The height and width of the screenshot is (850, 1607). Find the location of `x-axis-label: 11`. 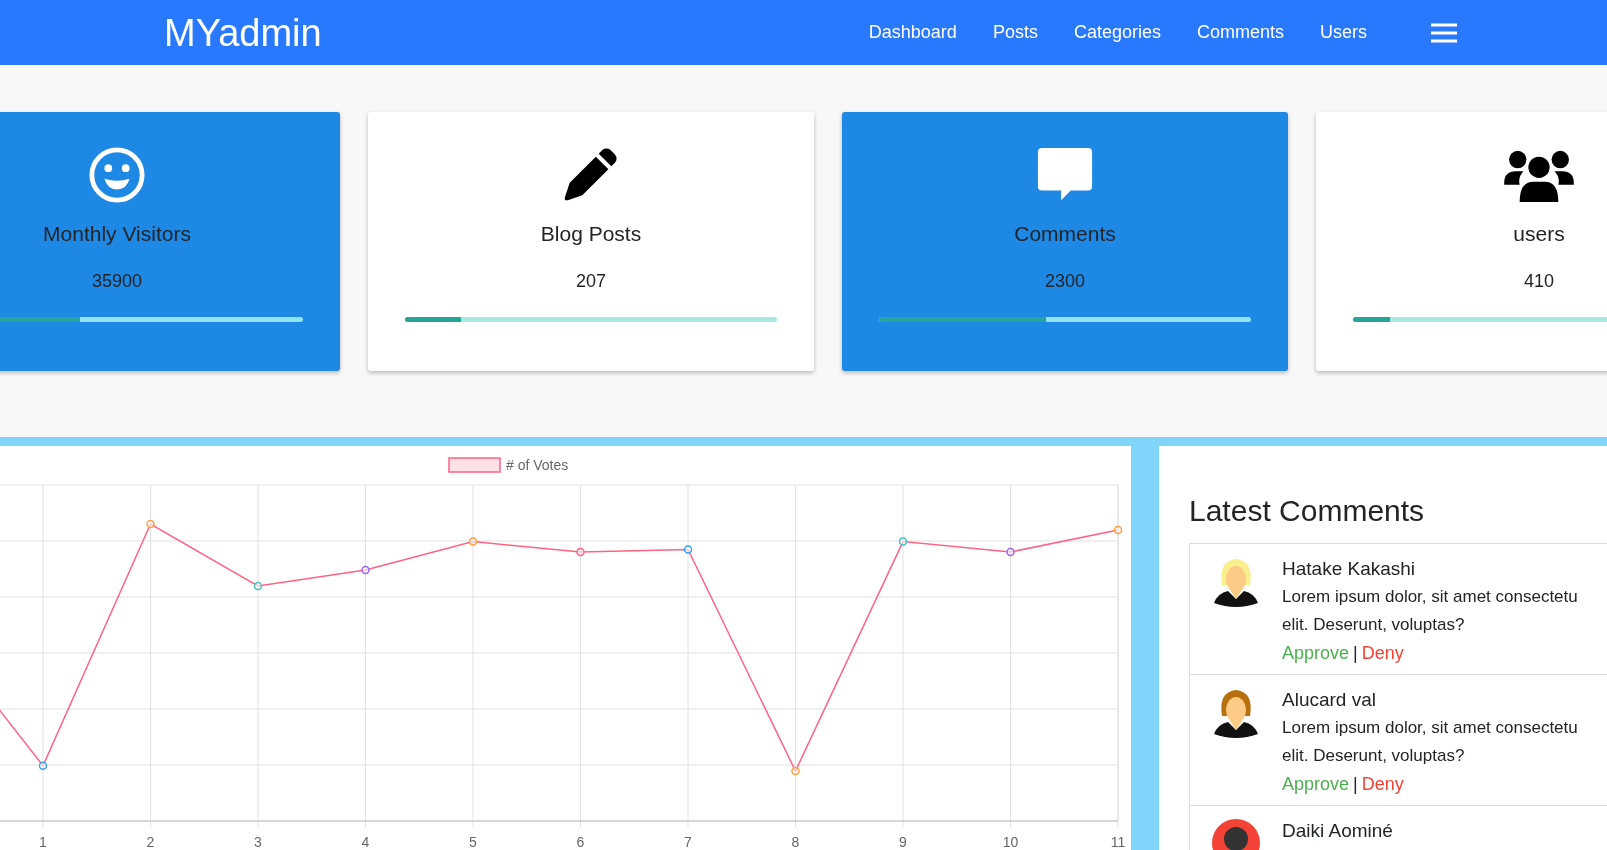

x-axis-label: 11 is located at coordinates (1118, 842).